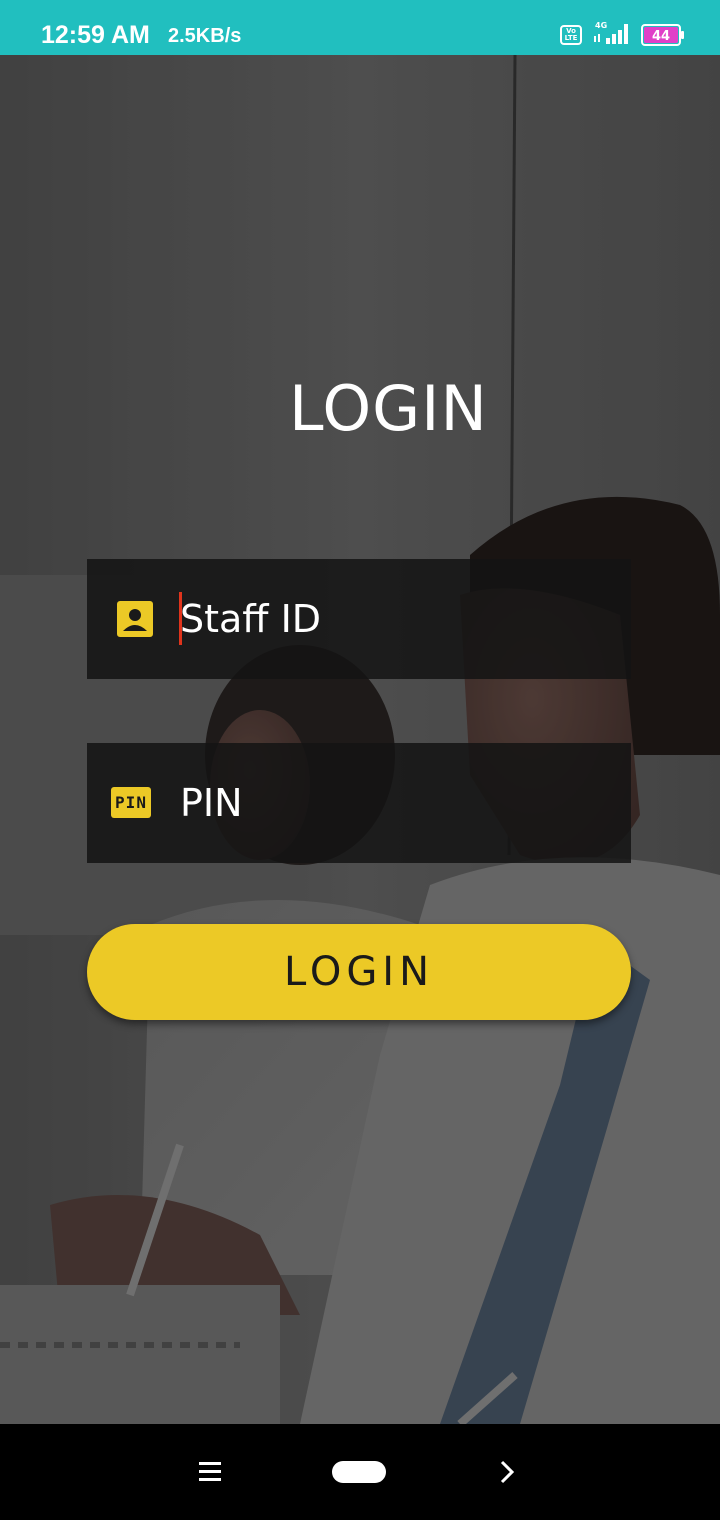 The height and width of the screenshot is (1520, 720). I want to click on back-chevron-icon, so click(508, 1472).